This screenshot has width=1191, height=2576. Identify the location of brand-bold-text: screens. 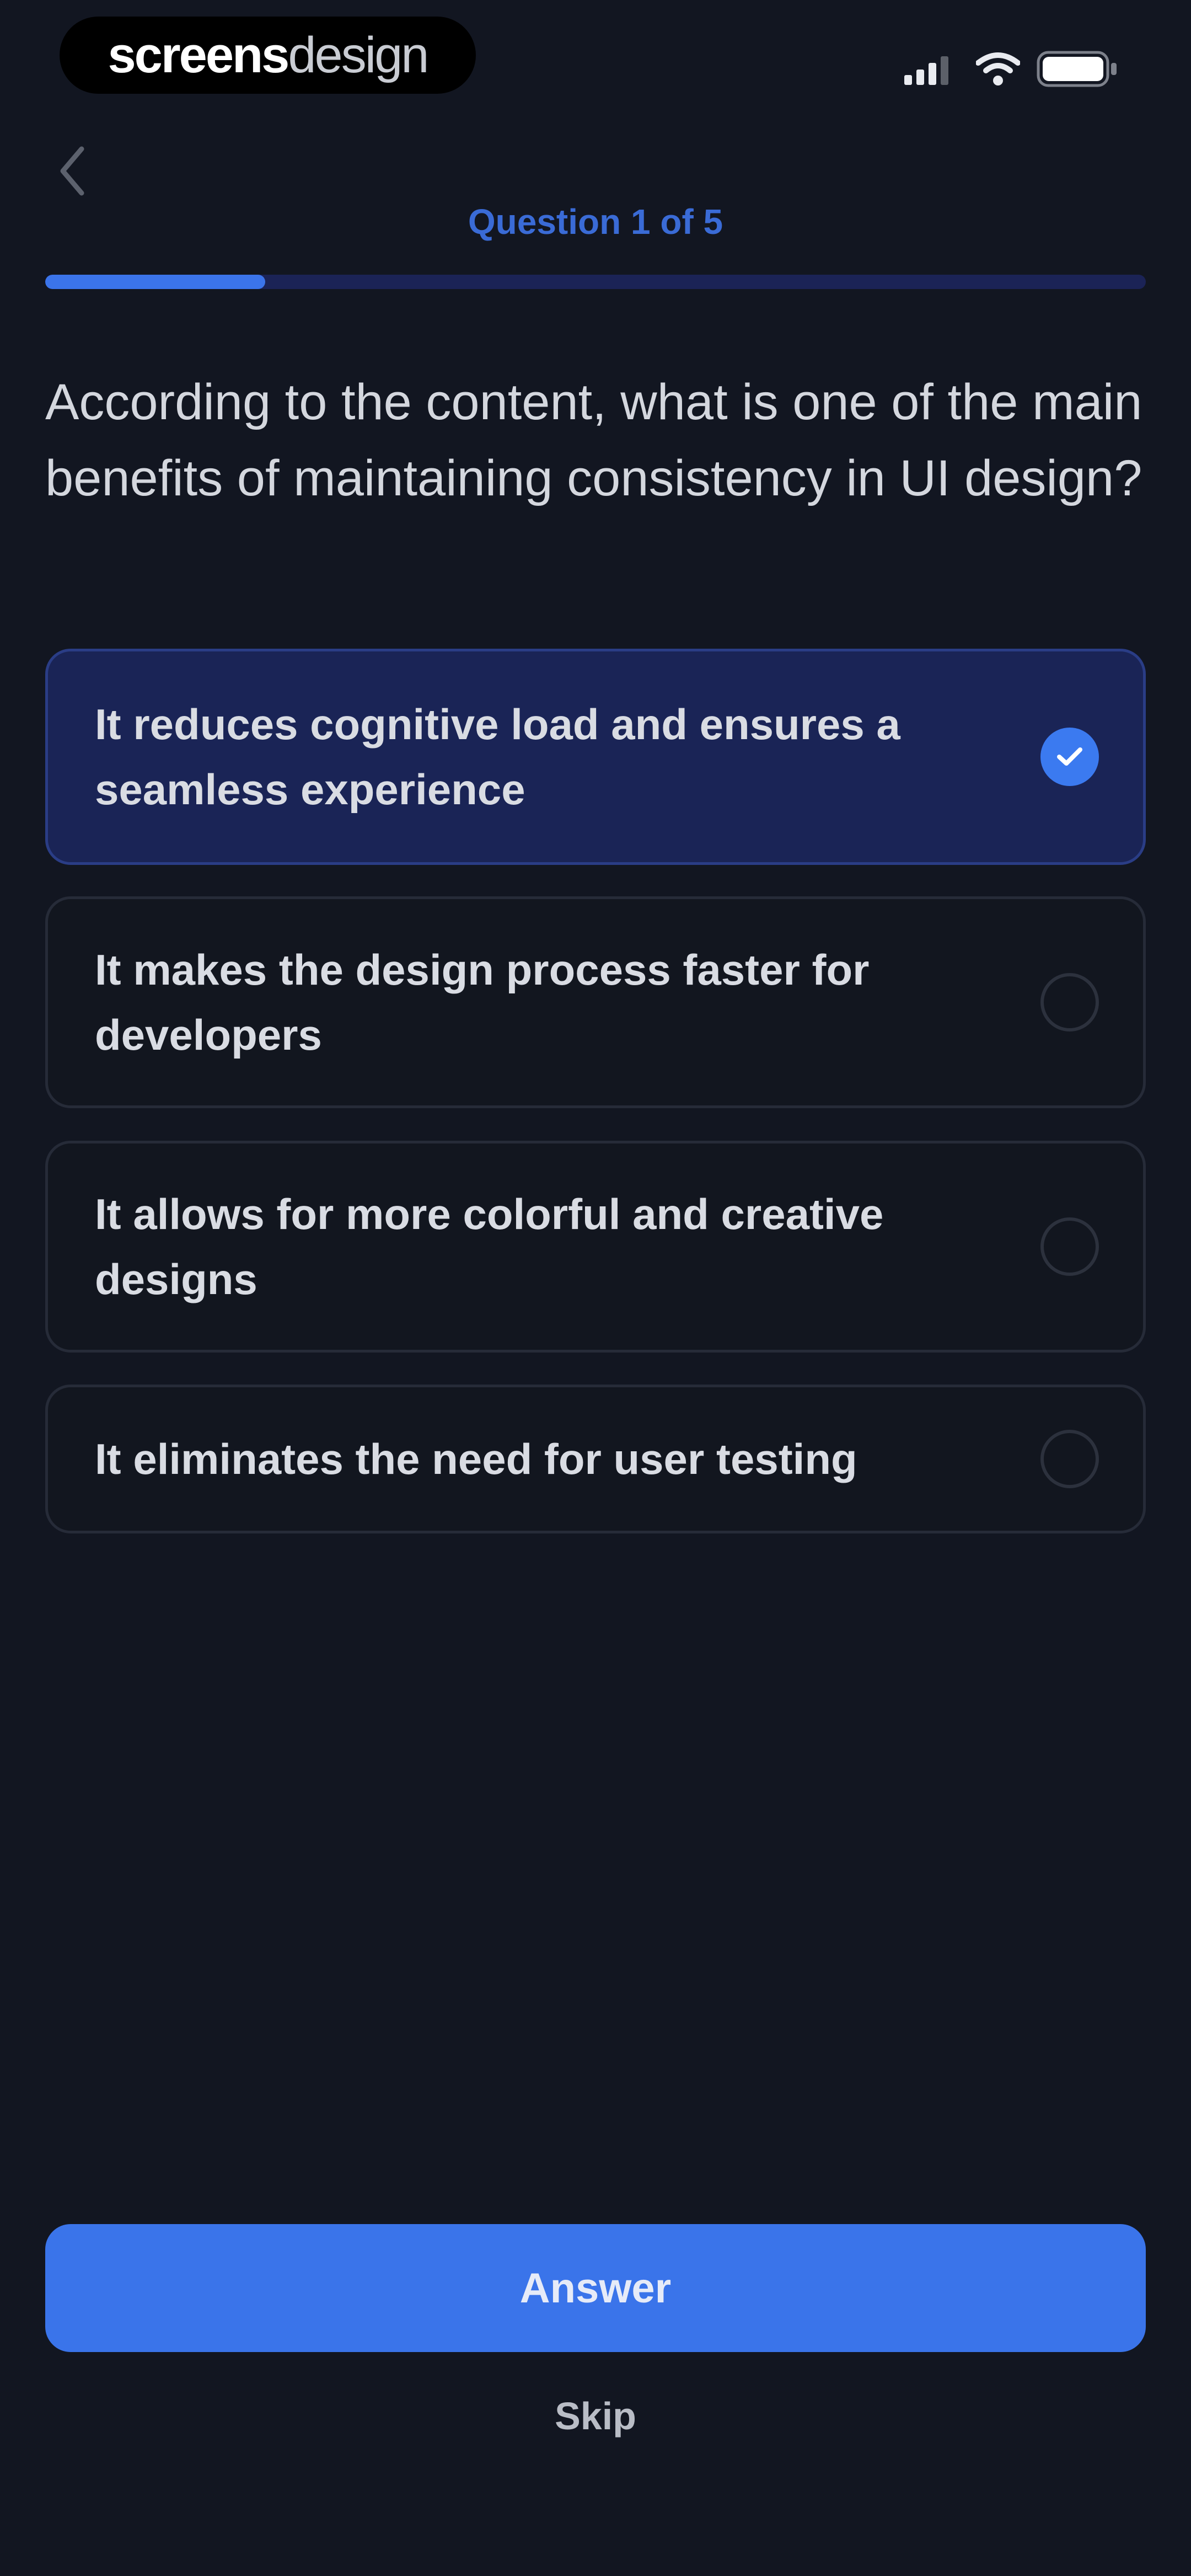
(199, 54).